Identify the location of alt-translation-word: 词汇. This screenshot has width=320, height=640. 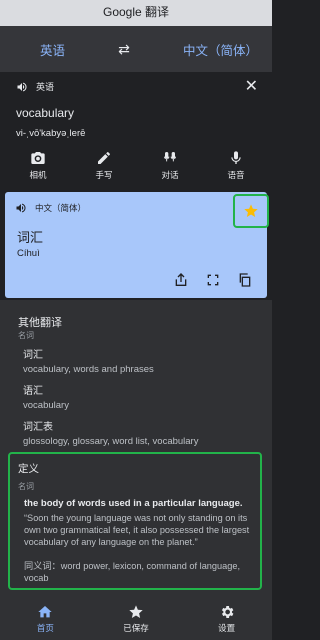
(33, 355).